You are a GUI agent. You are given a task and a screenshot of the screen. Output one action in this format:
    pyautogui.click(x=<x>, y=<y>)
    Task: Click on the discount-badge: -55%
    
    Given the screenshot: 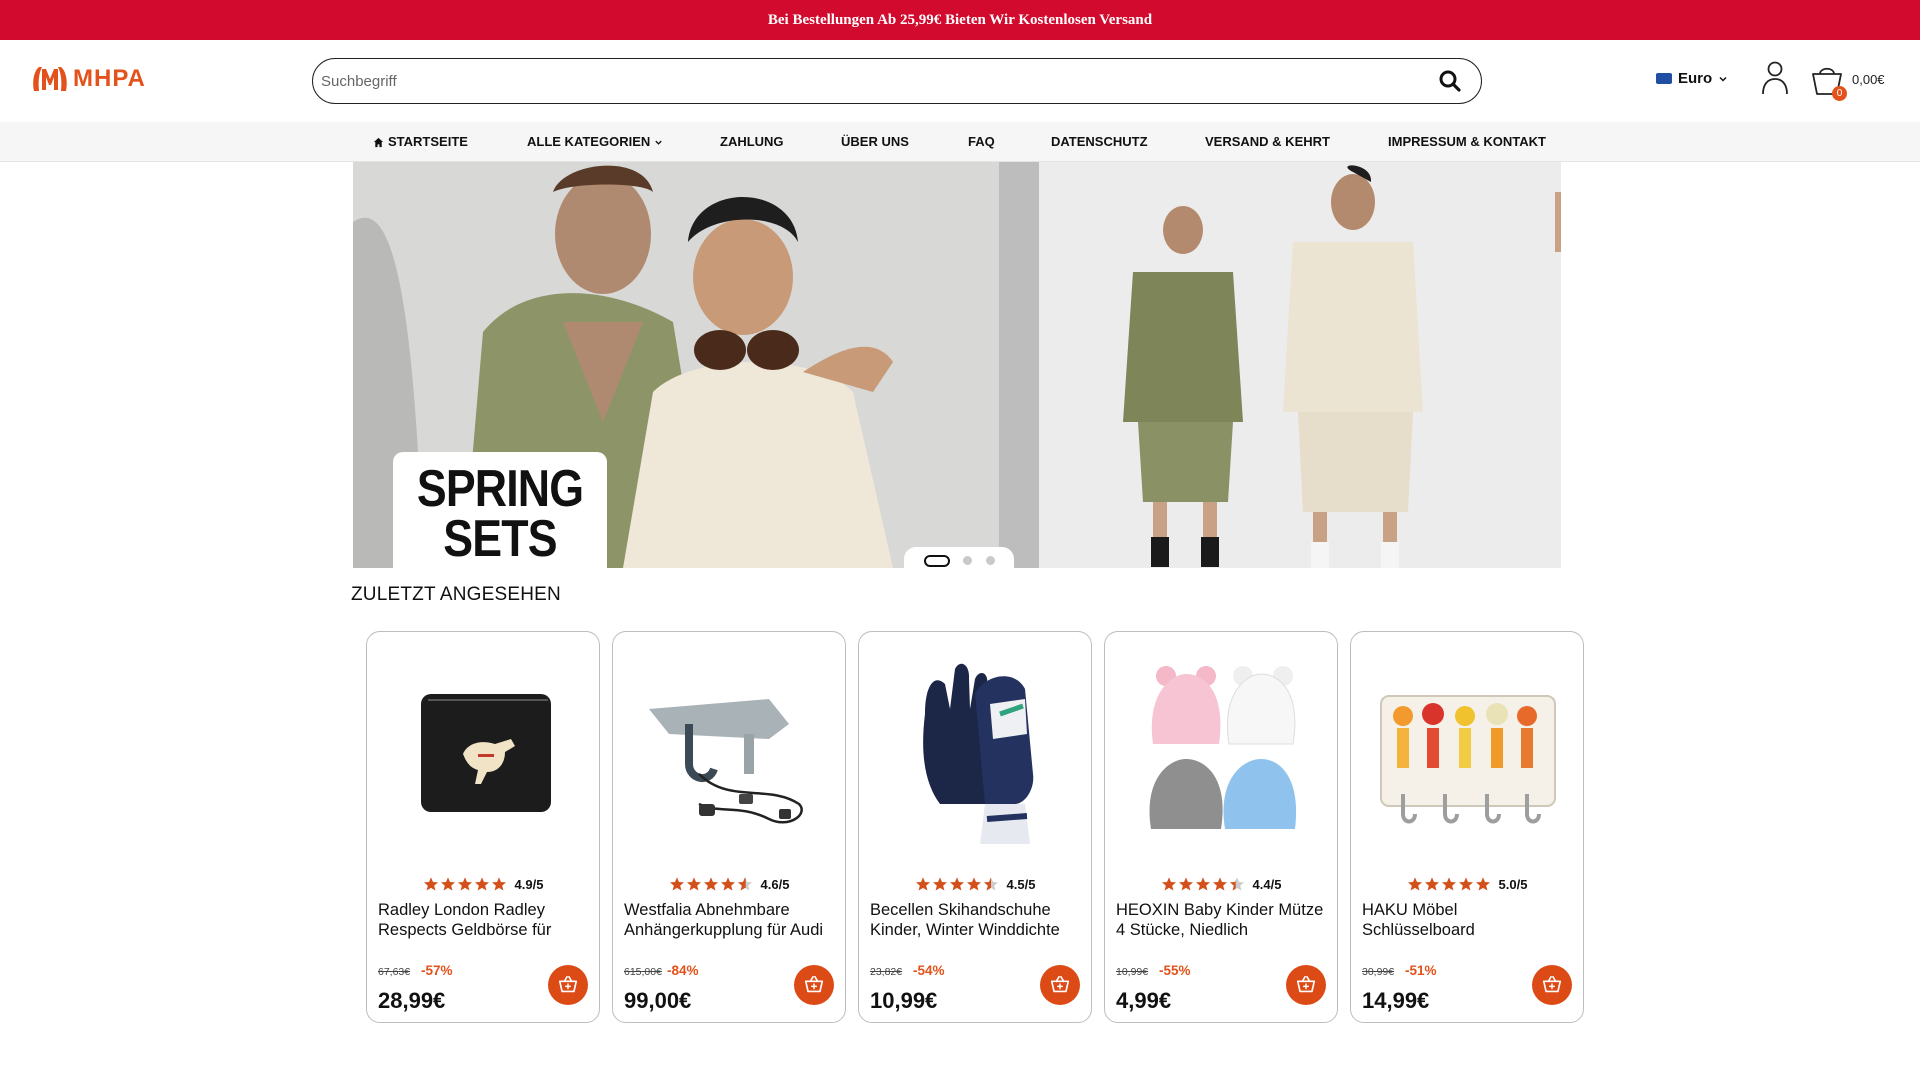 What is the action you would take?
    pyautogui.click(x=1175, y=970)
    